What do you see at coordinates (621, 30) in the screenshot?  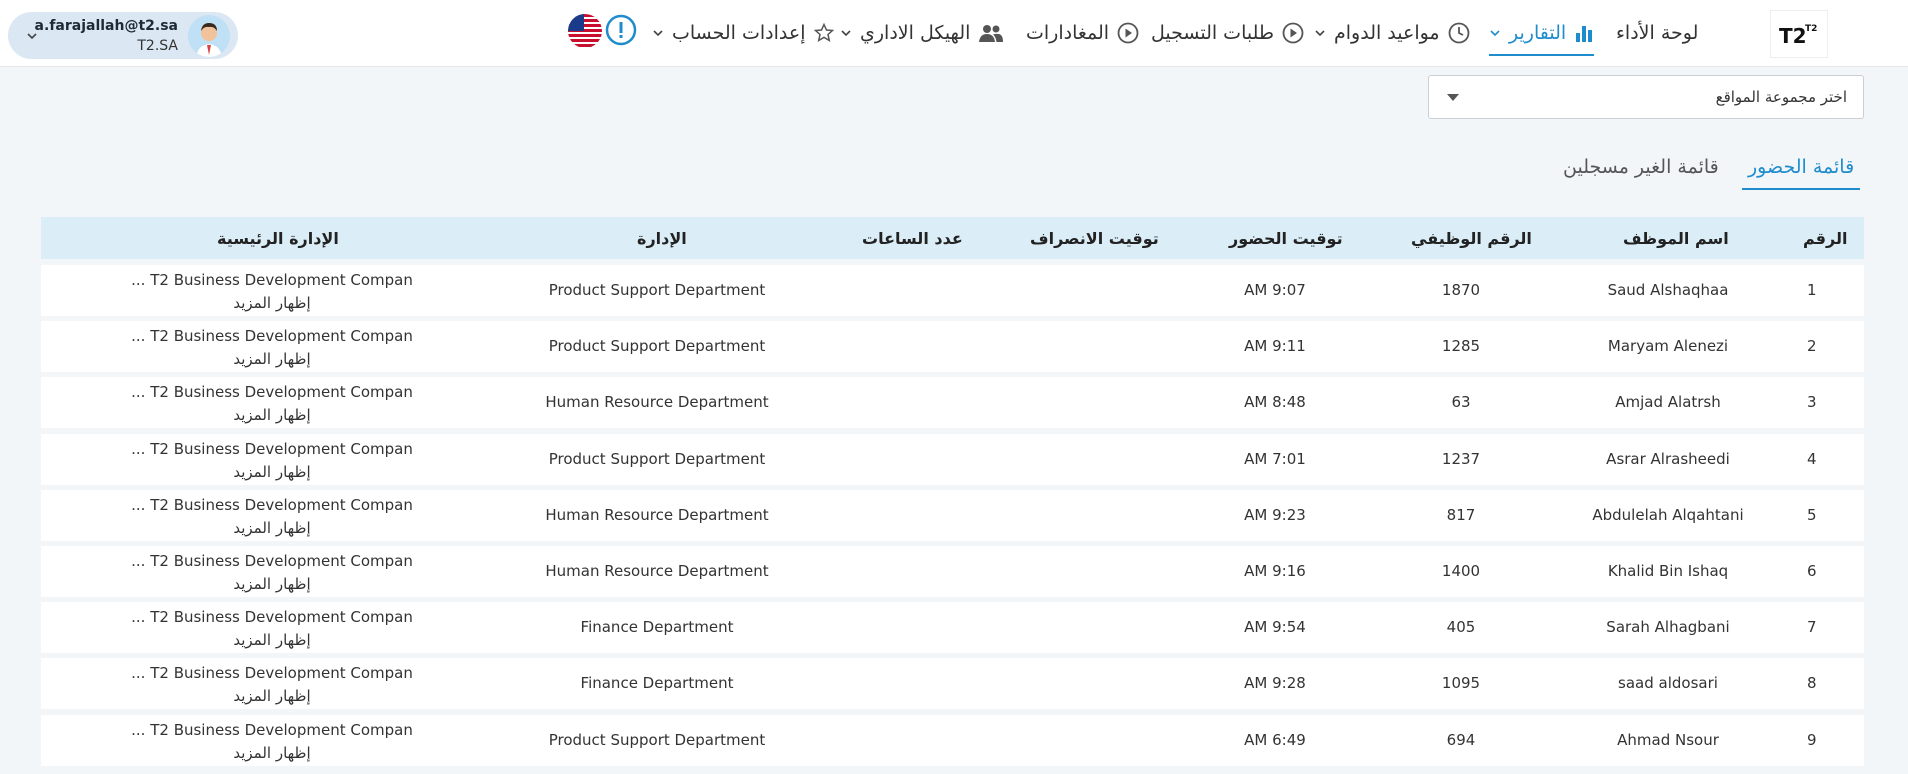 I see `alert-icon` at bounding box center [621, 30].